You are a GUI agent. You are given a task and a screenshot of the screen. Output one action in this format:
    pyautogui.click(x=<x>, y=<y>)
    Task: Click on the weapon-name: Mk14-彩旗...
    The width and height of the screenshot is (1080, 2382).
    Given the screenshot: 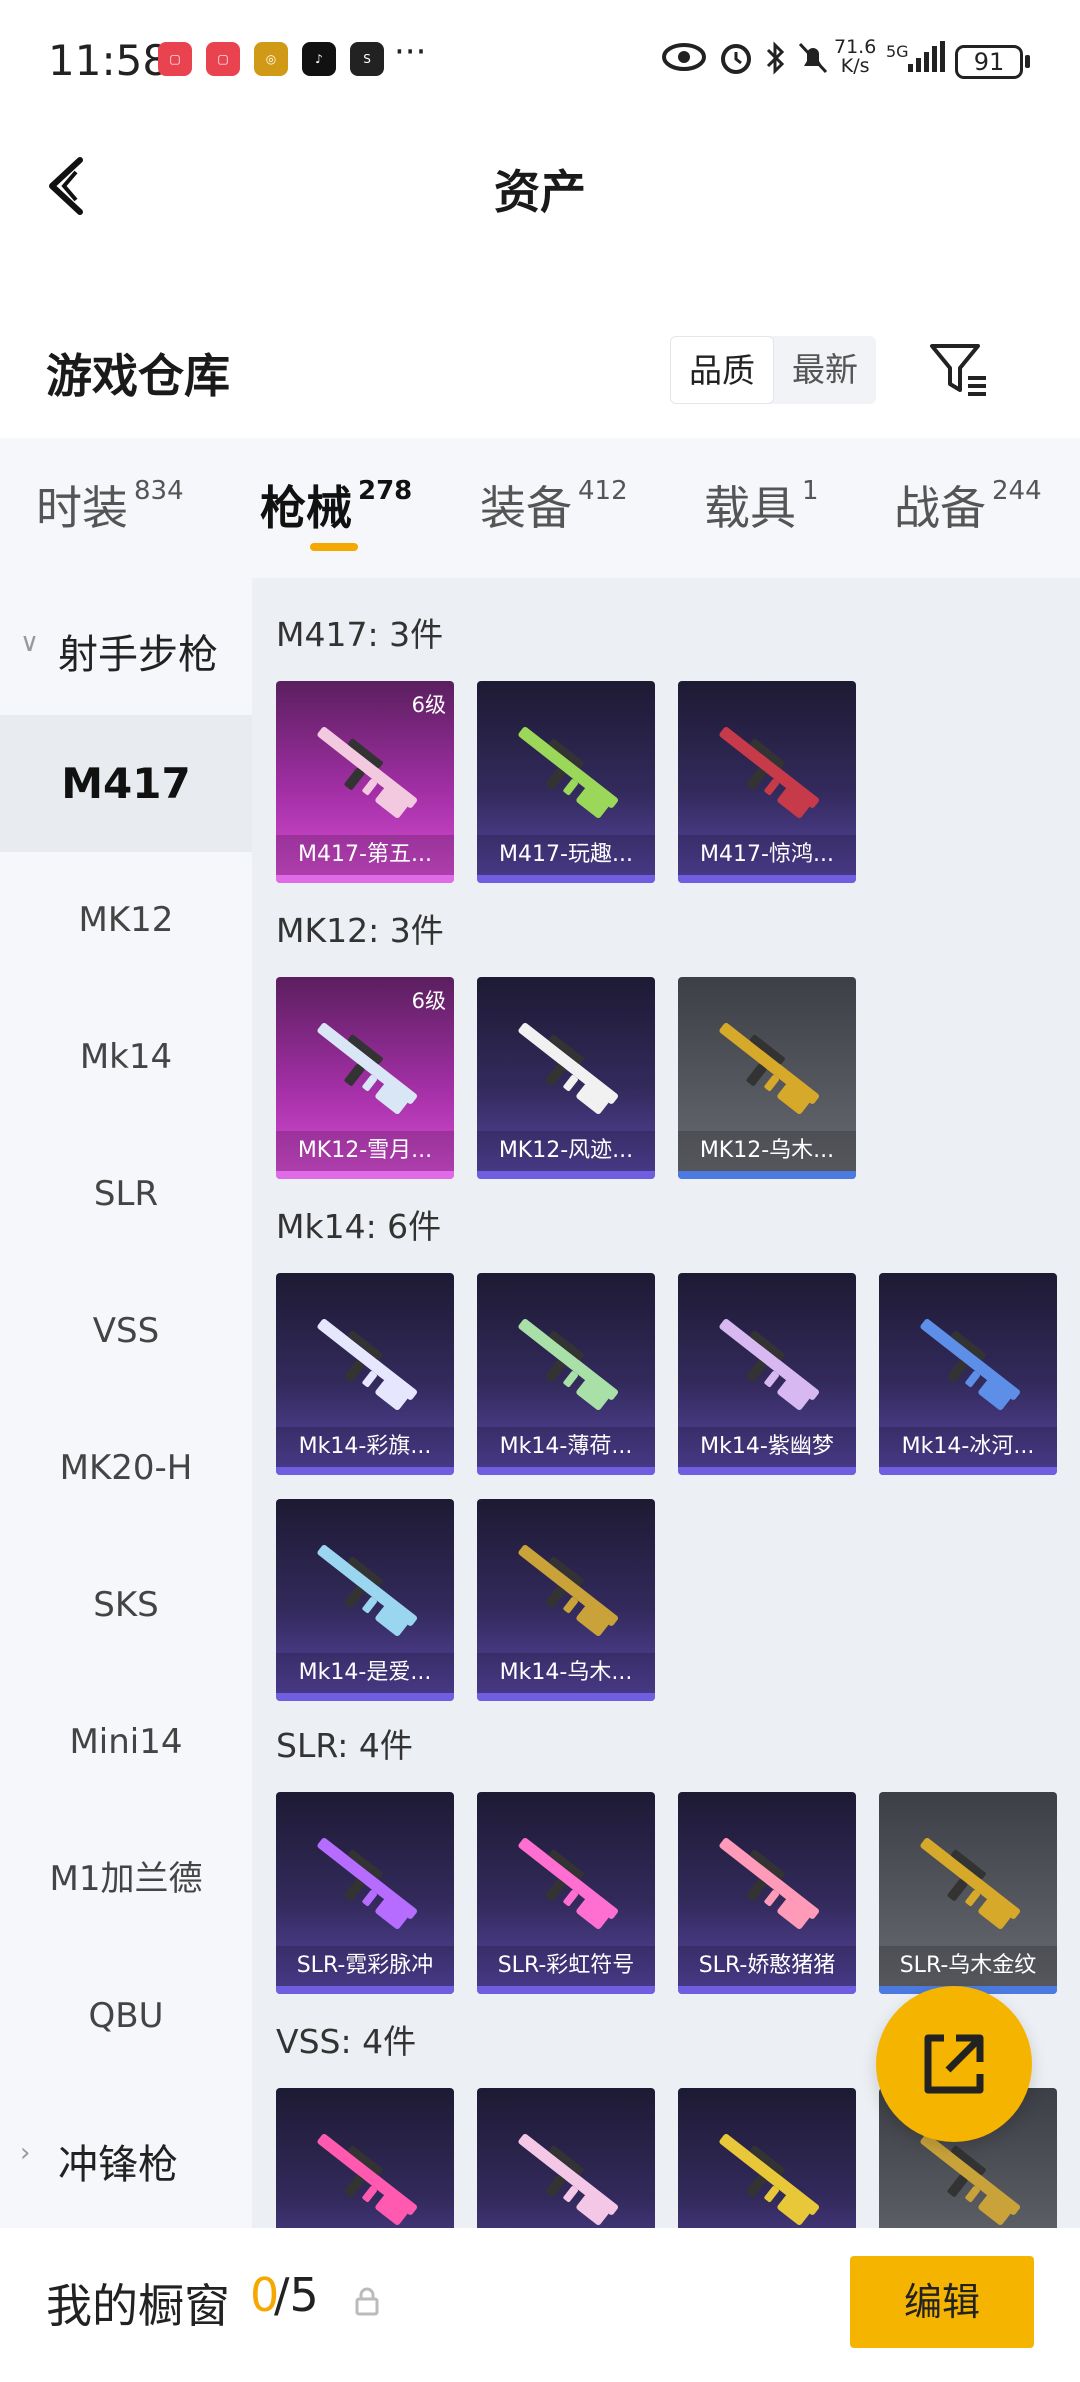 What is the action you would take?
    pyautogui.click(x=365, y=1447)
    